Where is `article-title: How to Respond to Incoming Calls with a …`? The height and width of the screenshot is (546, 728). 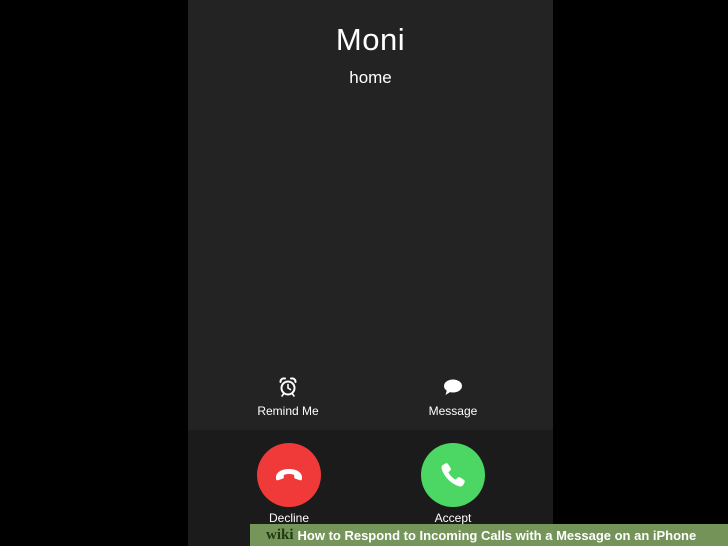
article-title: How to Respond to Incoming Calls with a … is located at coordinates (497, 535).